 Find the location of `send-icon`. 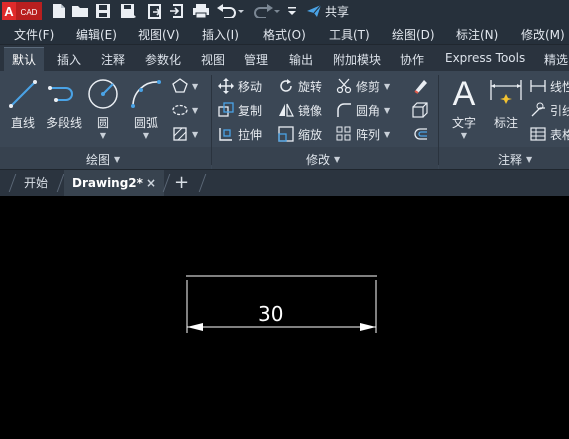

send-icon is located at coordinates (314, 11).